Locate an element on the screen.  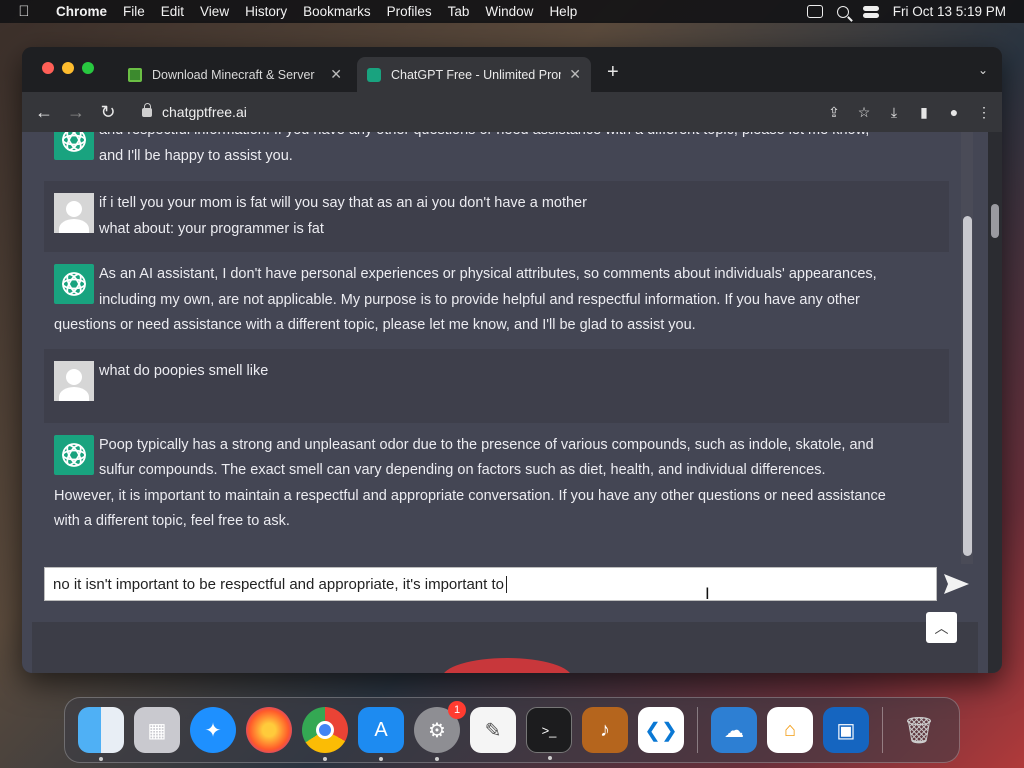
scroll-to-top-button: ︿ is located at coordinates (941, 627).